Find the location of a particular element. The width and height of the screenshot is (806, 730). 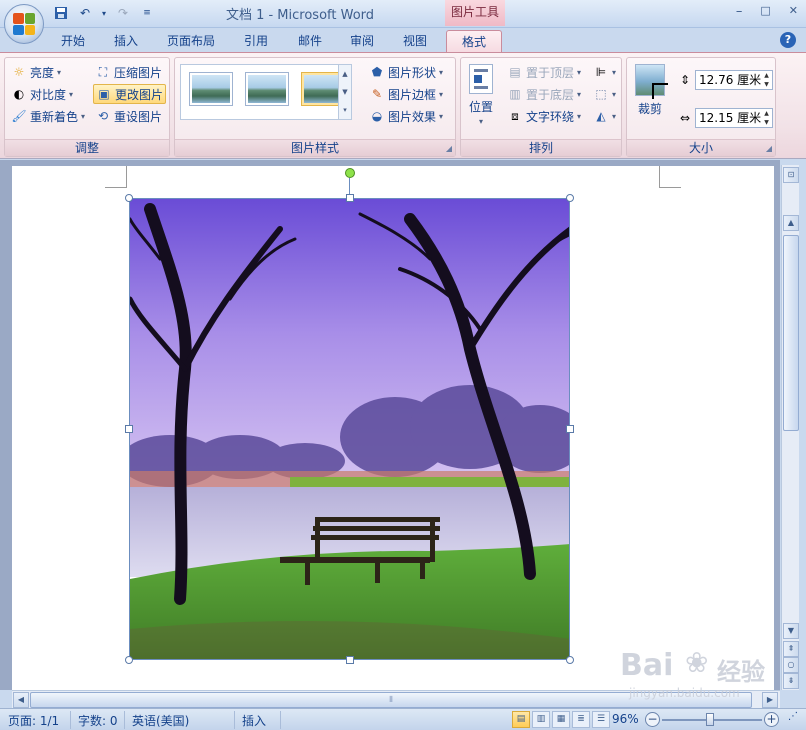

outline-view-icon: ≣ is located at coordinates (581, 719).